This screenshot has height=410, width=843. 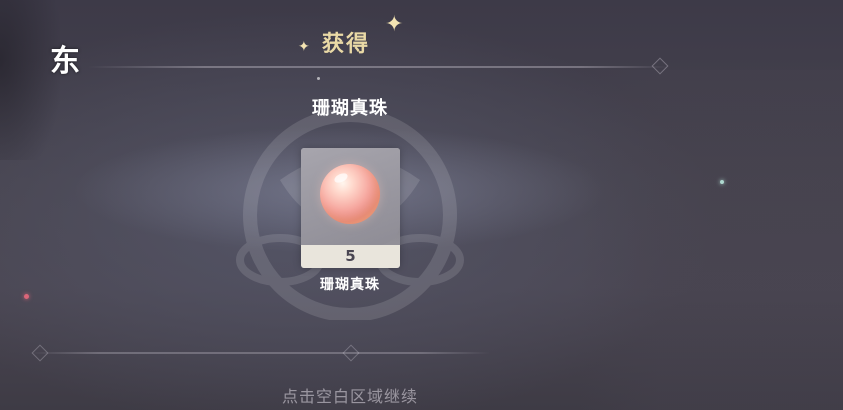 What do you see at coordinates (350, 108) in the screenshot?
I see `item-title: 珊瑚真珠` at bounding box center [350, 108].